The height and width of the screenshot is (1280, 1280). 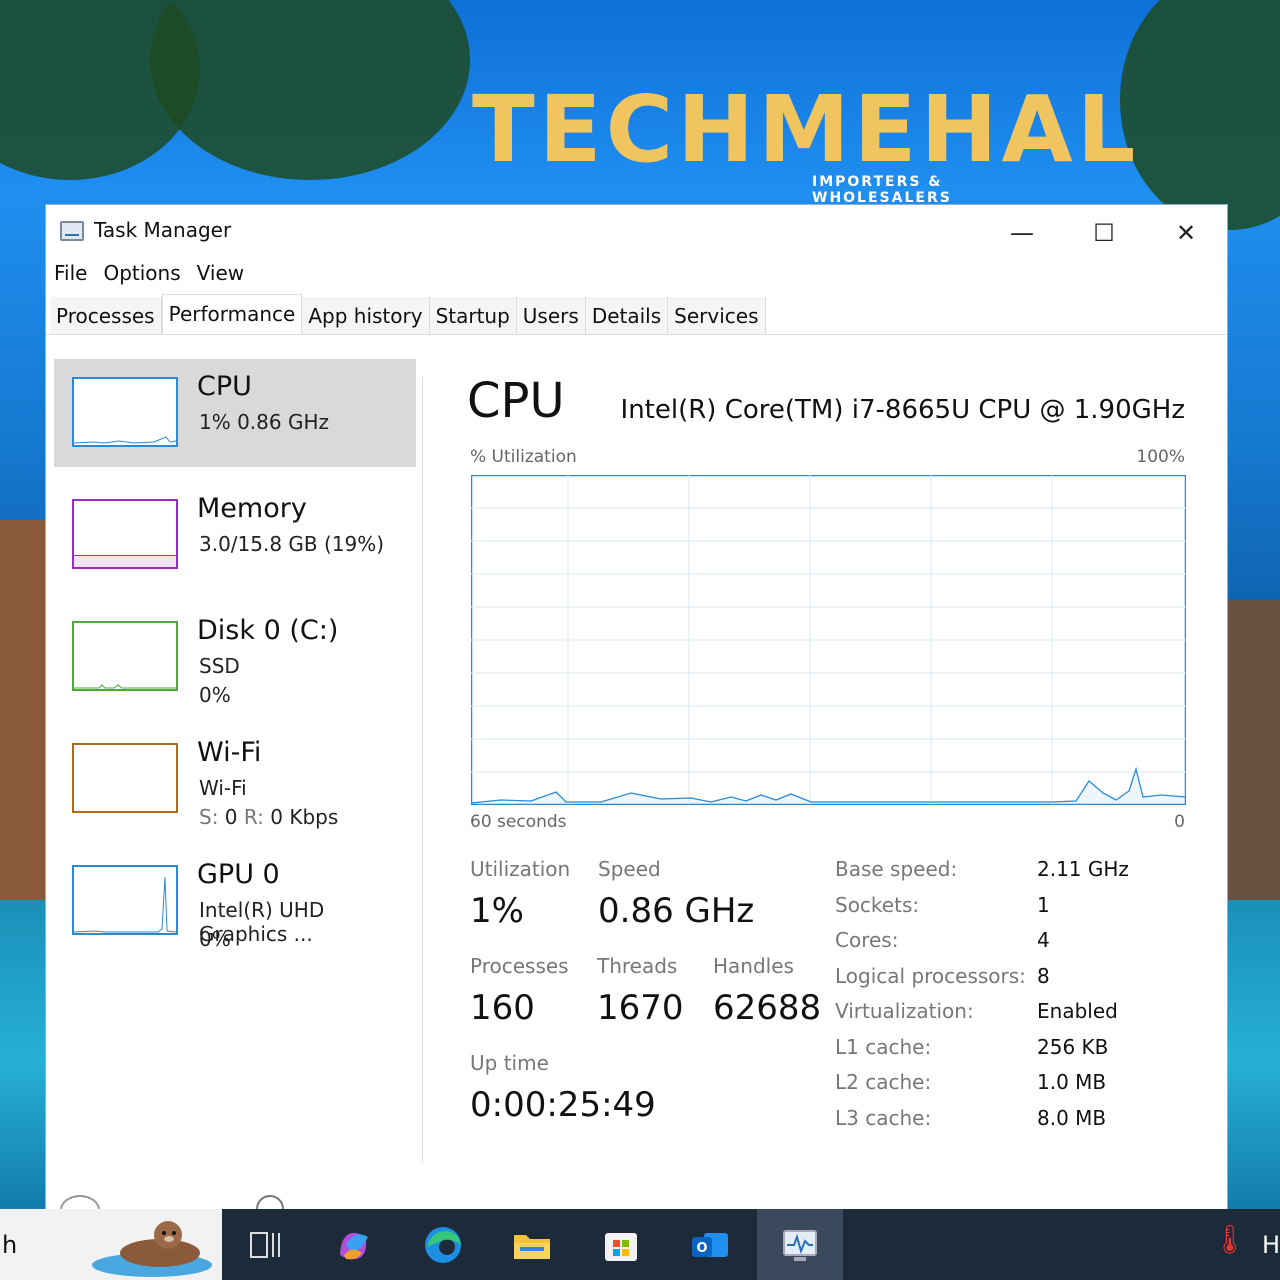 I want to click on utilization-label: Utilization, so click(x=520, y=869).